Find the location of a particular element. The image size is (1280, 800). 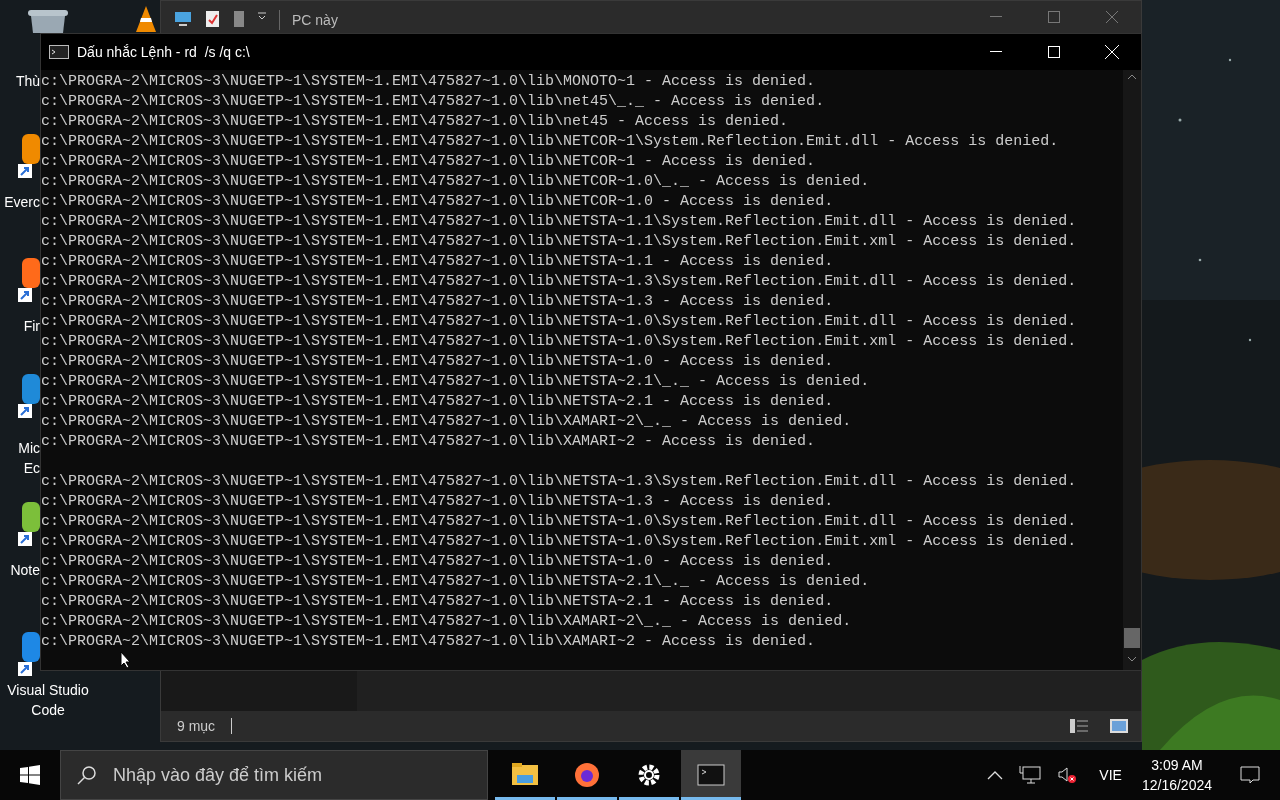

dropdown-icon is located at coordinates (262, 15).